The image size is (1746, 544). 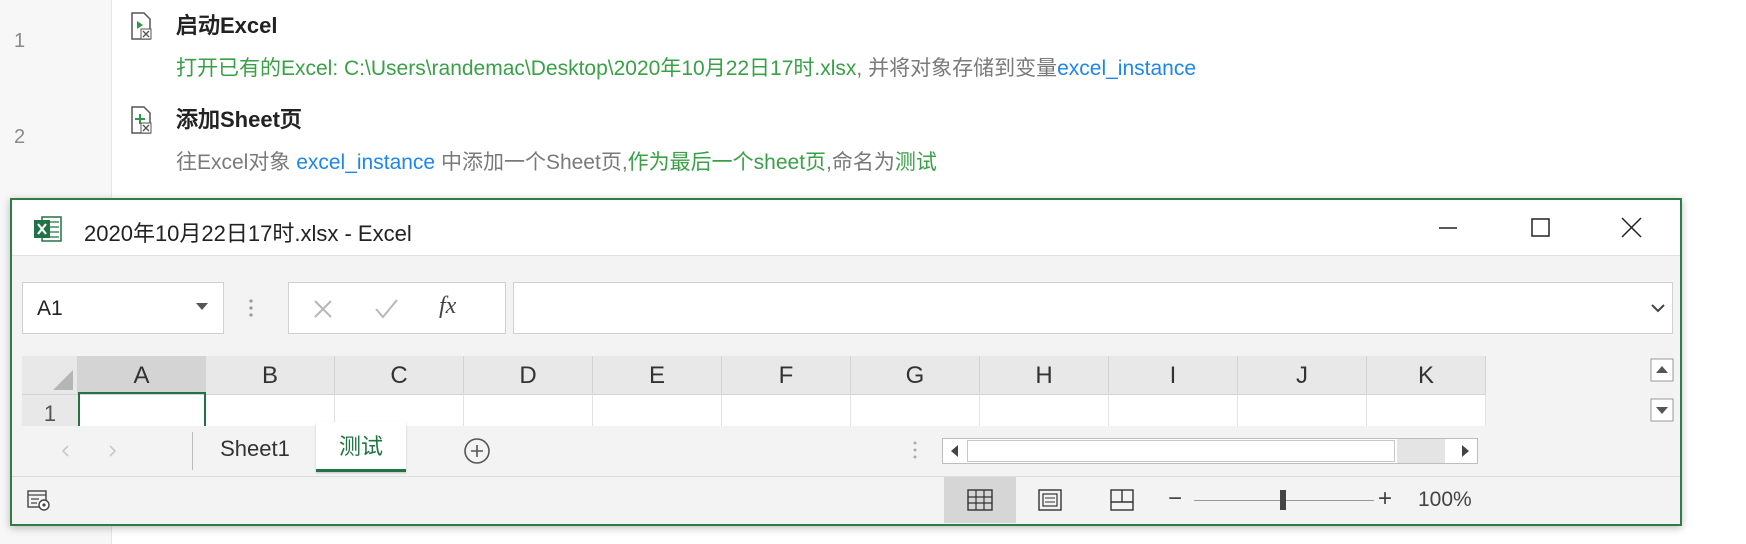 I want to click on zoom-out-button: −, so click(x=1175, y=499).